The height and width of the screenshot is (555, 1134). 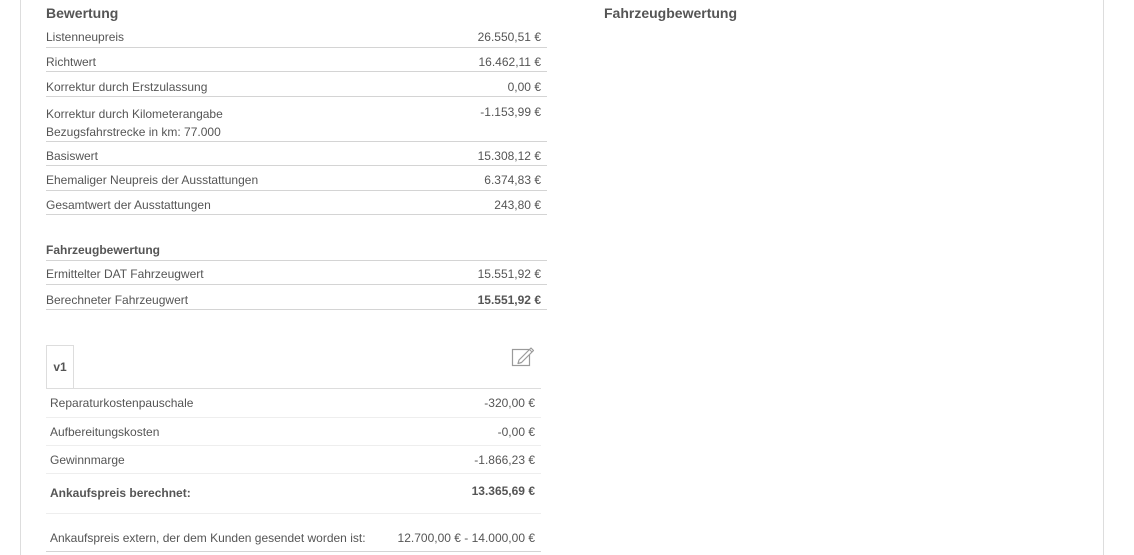 What do you see at coordinates (486, 59) in the screenshot?
I see `row-value: 16.462,11 €` at bounding box center [486, 59].